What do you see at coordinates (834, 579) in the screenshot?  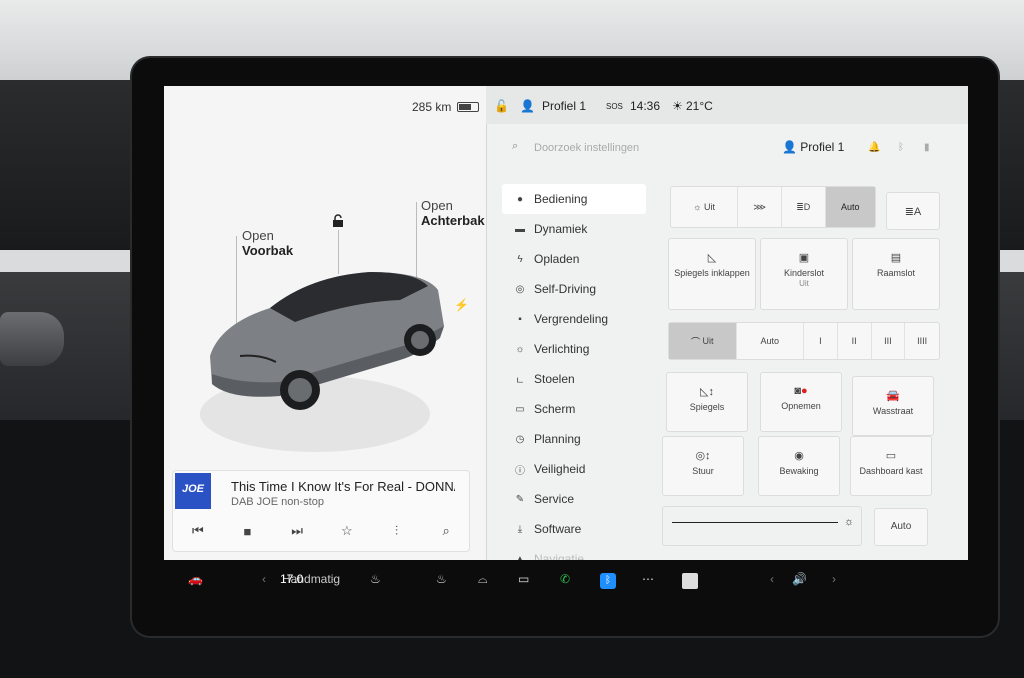 I see `volume-up-icon: ›` at bounding box center [834, 579].